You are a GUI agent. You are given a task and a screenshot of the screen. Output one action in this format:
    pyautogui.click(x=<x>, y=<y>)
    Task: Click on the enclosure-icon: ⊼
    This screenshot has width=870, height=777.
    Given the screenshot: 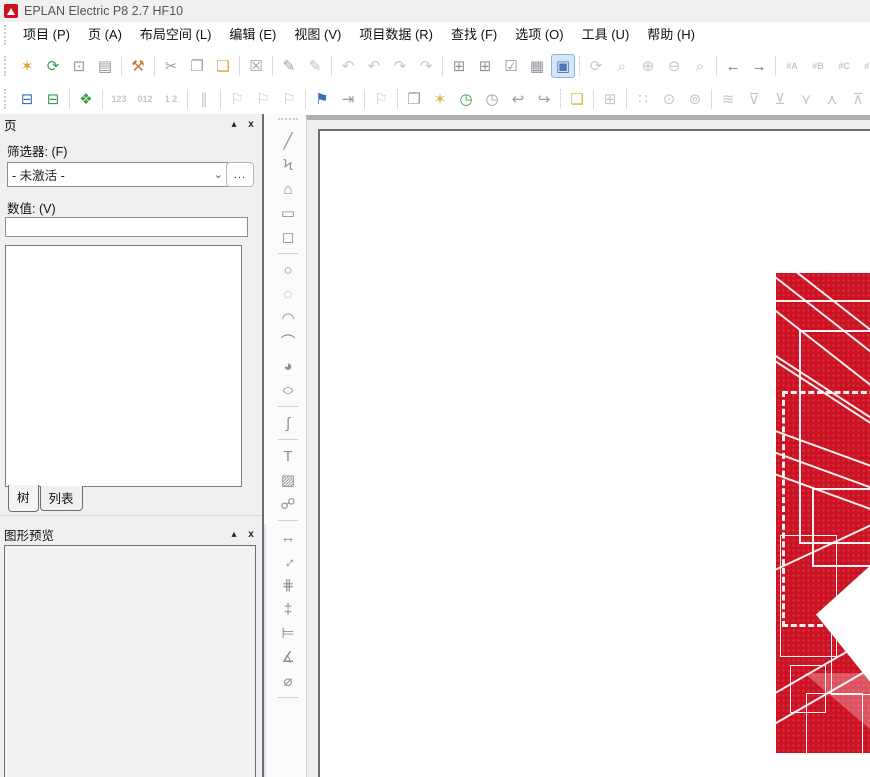 What is the action you would take?
    pyautogui.click(x=858, y=99)
    